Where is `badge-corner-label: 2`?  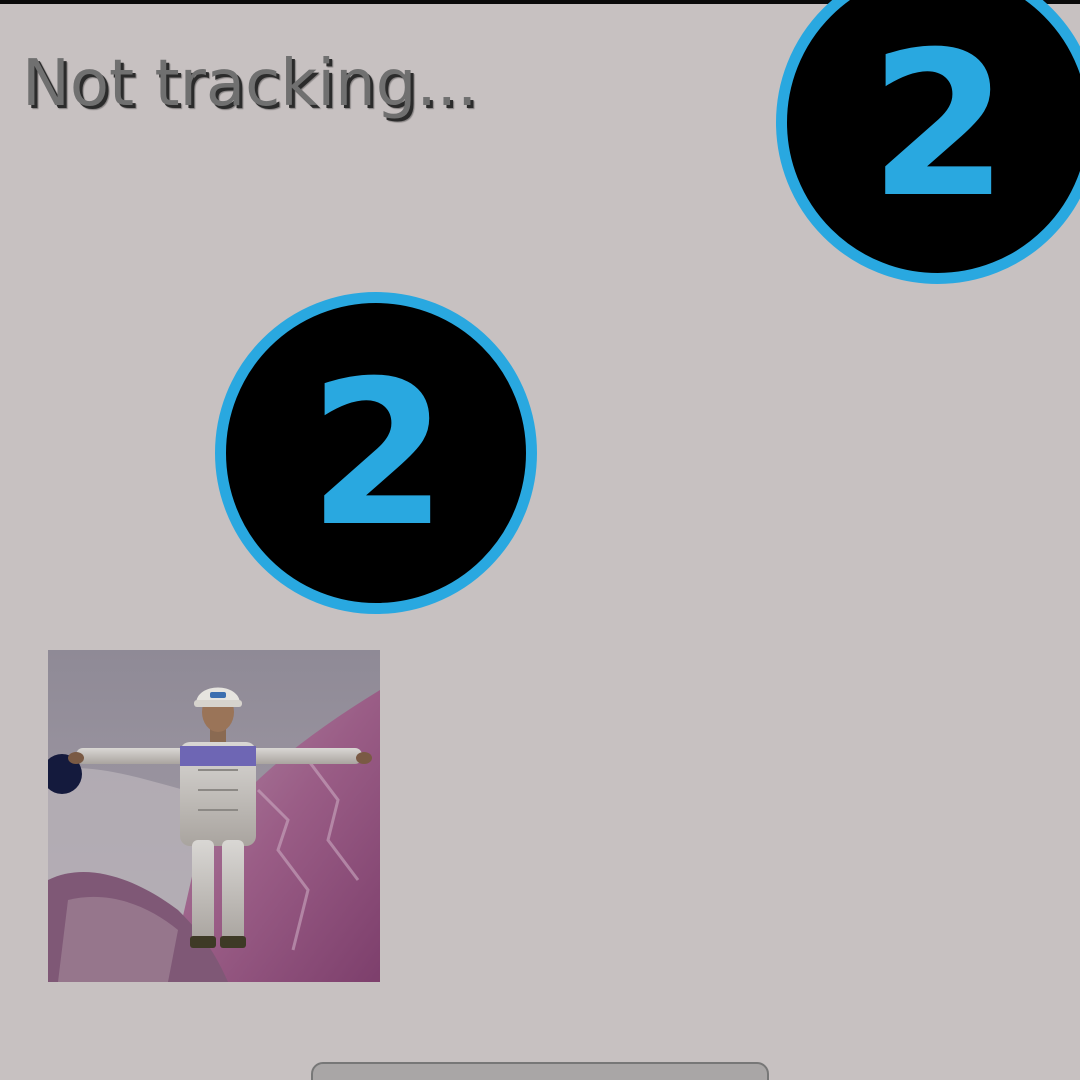 badge-corner-label: 2 is located at coordinates (938, 125).